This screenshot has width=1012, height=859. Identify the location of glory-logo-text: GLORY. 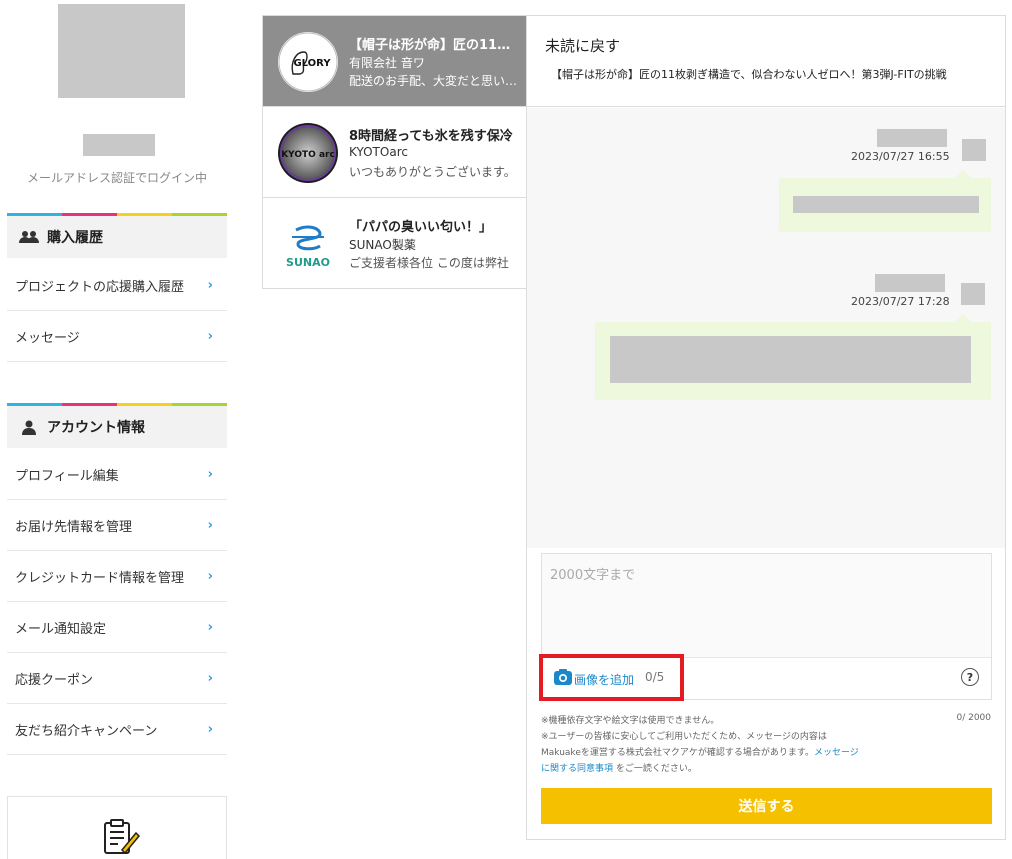
(312, 63).